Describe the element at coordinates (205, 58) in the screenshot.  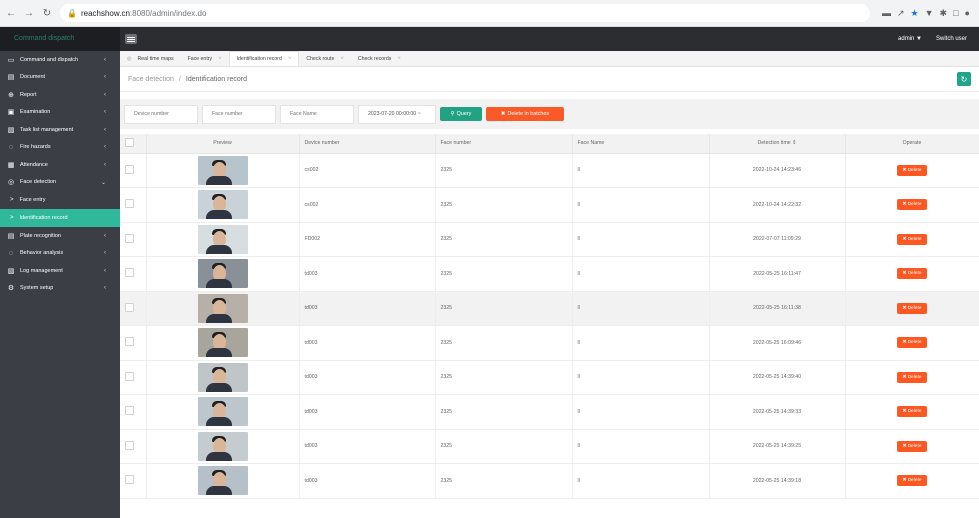
I see `tab-face-entry: Face entry ×` at that location.